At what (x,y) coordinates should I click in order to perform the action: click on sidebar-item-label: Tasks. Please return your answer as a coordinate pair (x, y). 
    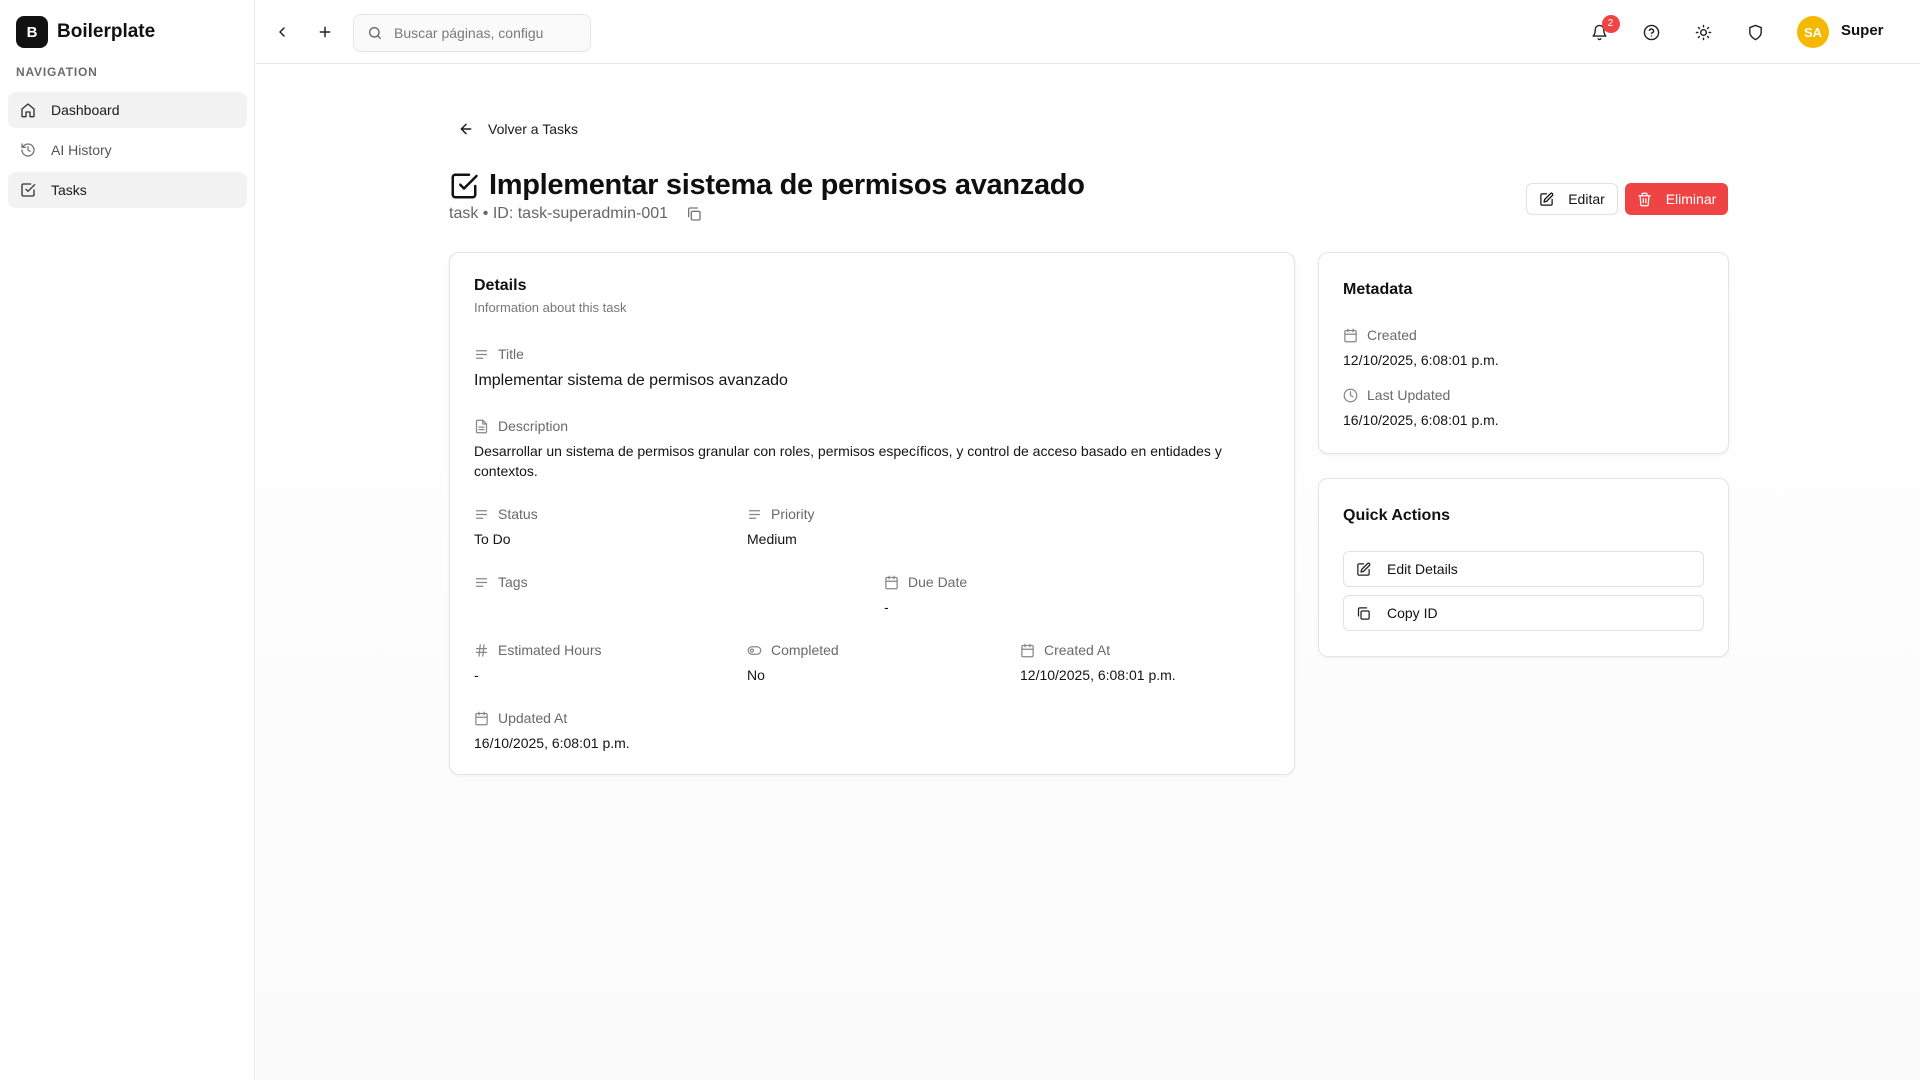
    Looking at the image, I should click on (69, 190).